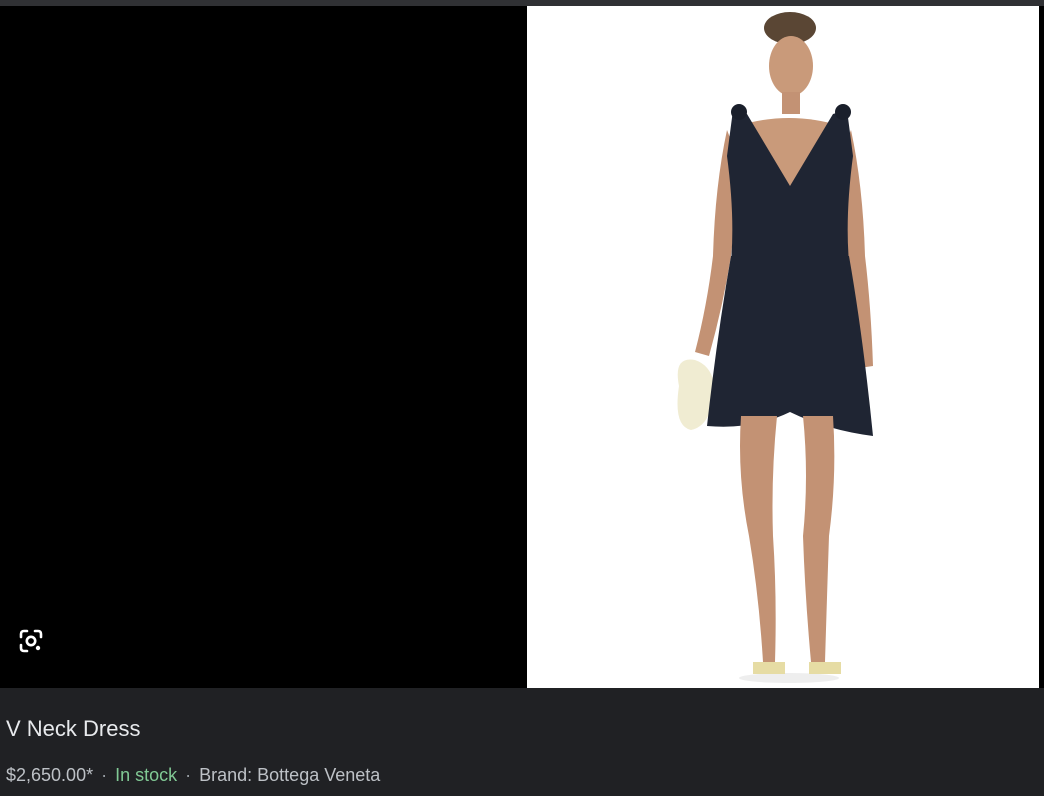 The width and height of the screenshot is (1044, 796). I want to click on product-price: $2,650.00*, so click(50, 775).